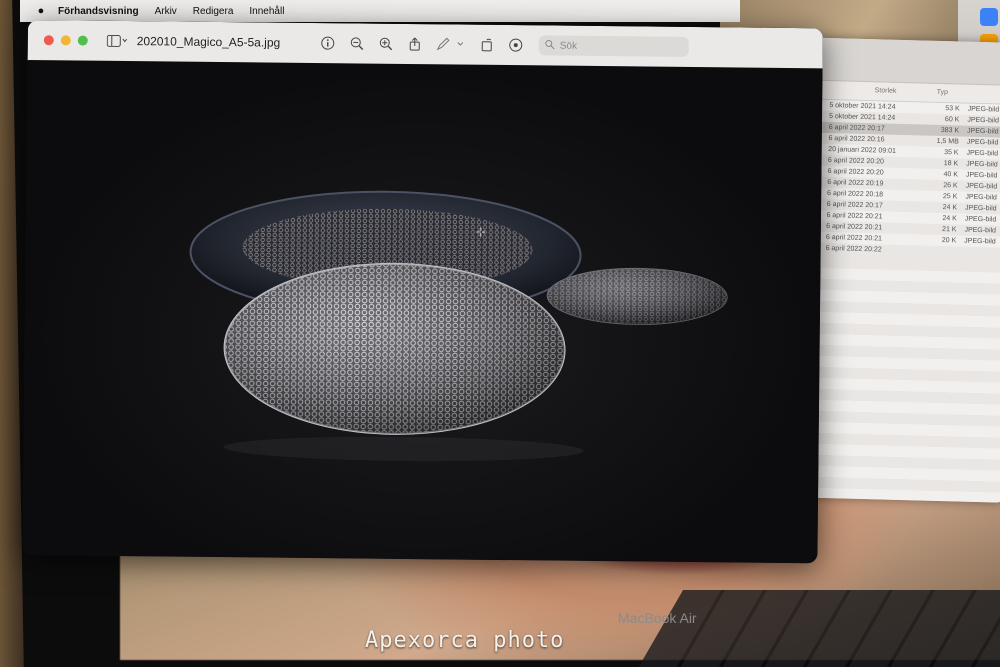 This screenshot has height=667, width=1000. Describe the element at coordinates (853, 249) in the screenshot. I see `file-date: 6 april 2022 20:22` at that location.